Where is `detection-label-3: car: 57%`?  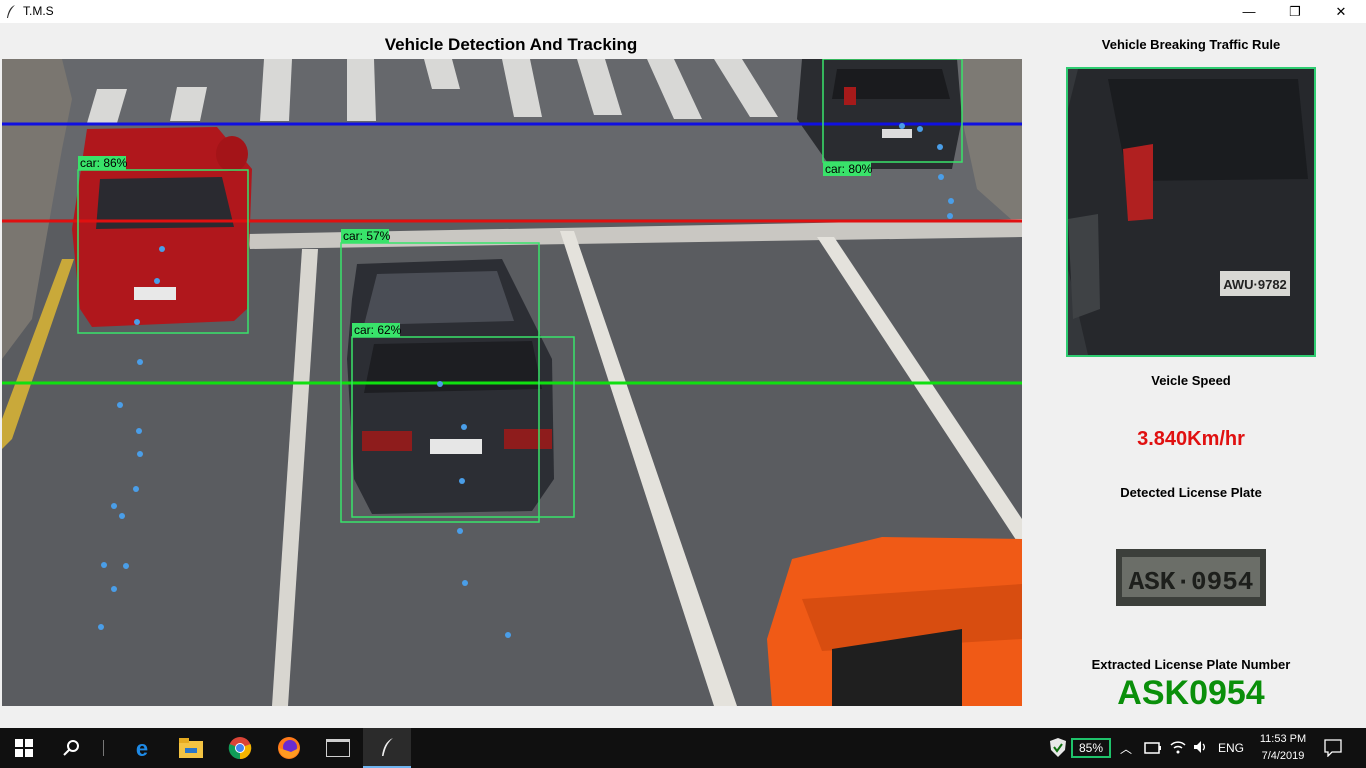
detection-label-3: car: 57% is located at coordinates (367, 236).